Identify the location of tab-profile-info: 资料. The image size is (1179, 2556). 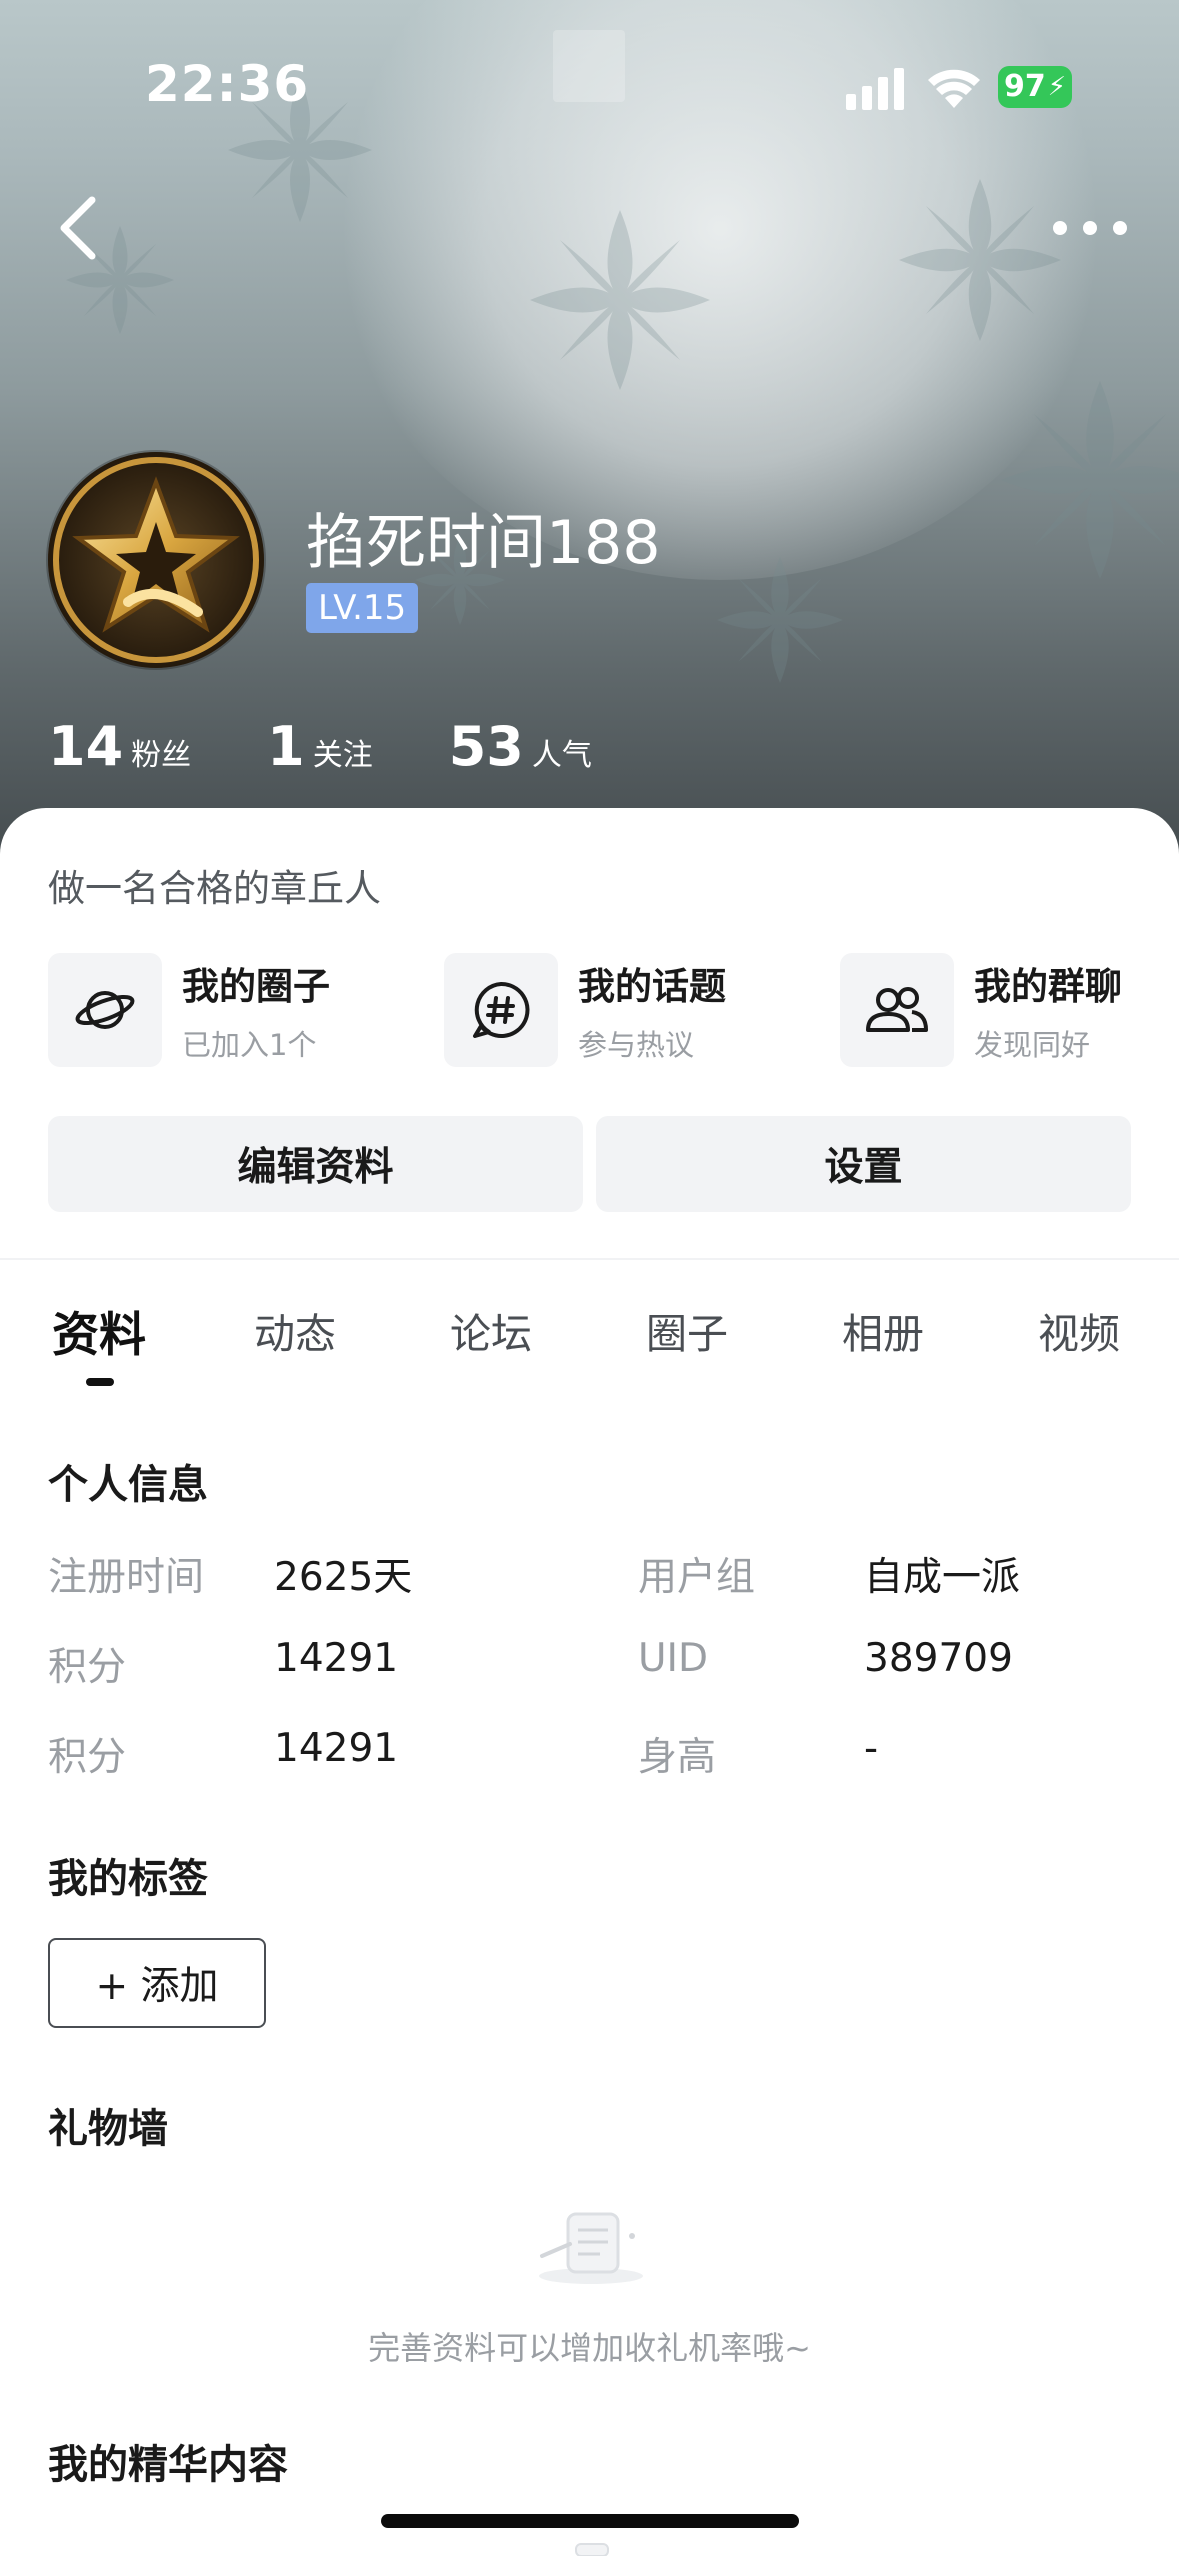
(99, 1330).